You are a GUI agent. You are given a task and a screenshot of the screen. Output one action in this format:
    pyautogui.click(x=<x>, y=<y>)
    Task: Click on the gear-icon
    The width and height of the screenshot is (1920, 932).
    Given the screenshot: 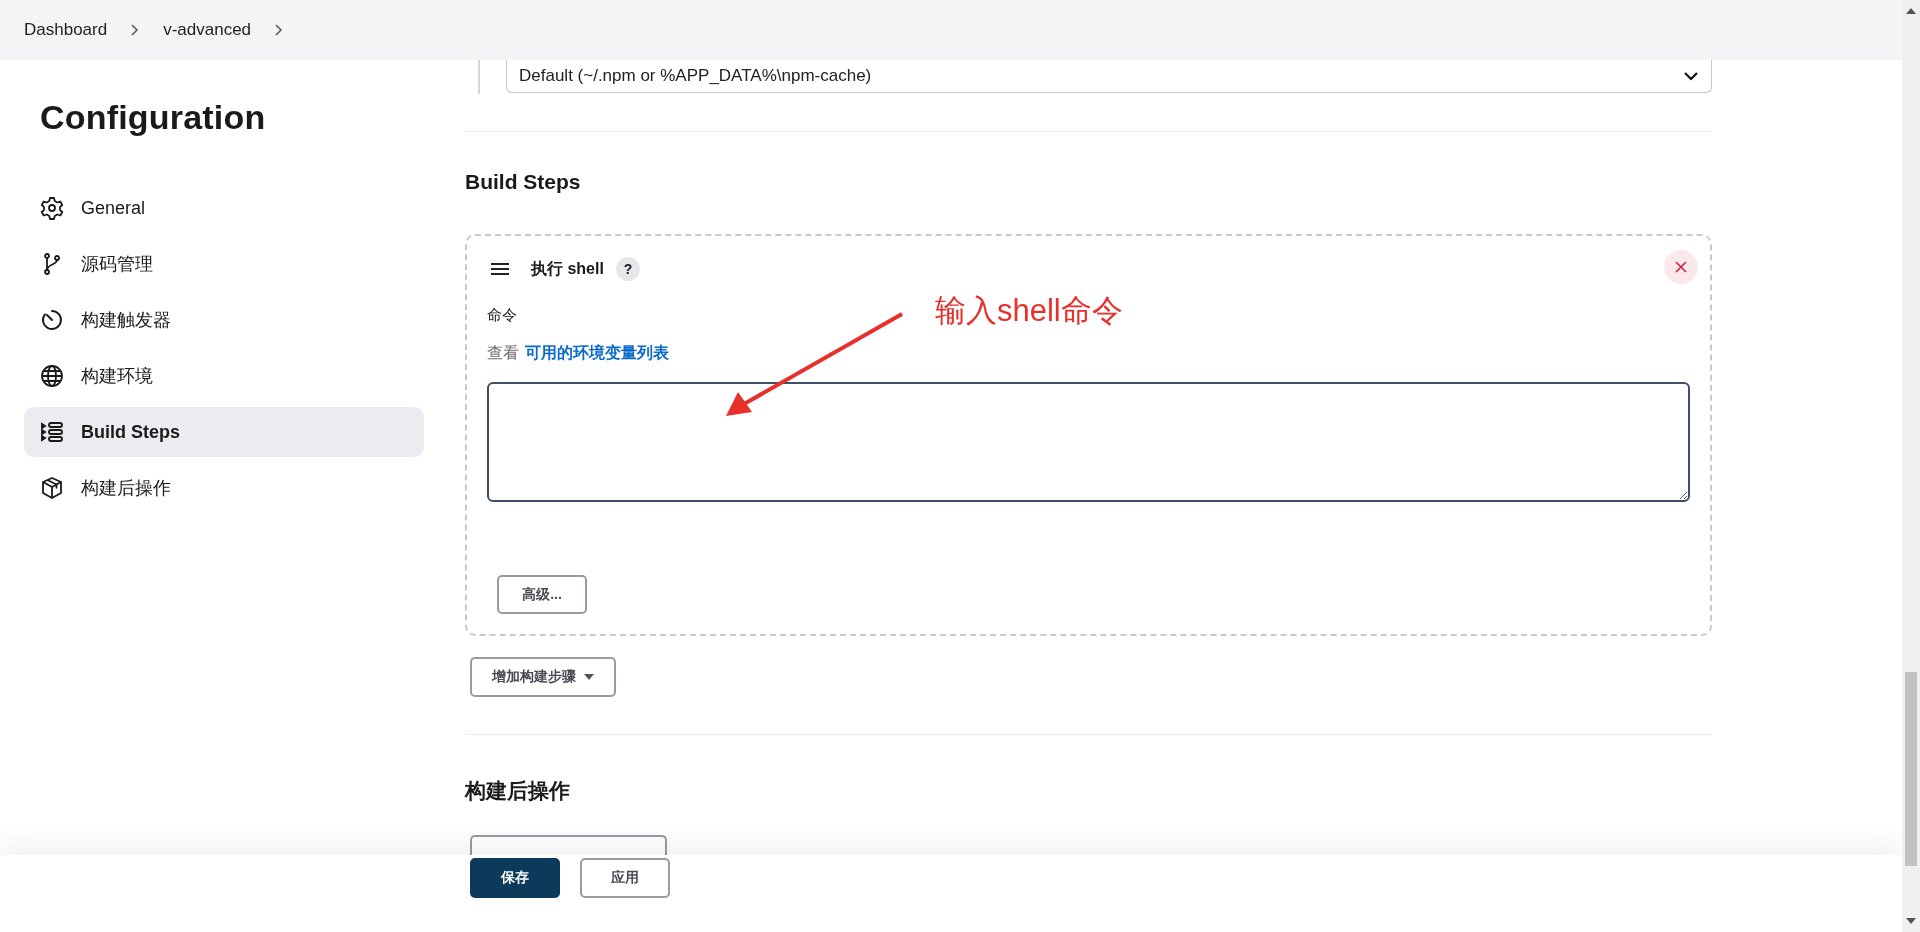 What is the action you would take?
    pyautogui.click(x=52, y=208)
    